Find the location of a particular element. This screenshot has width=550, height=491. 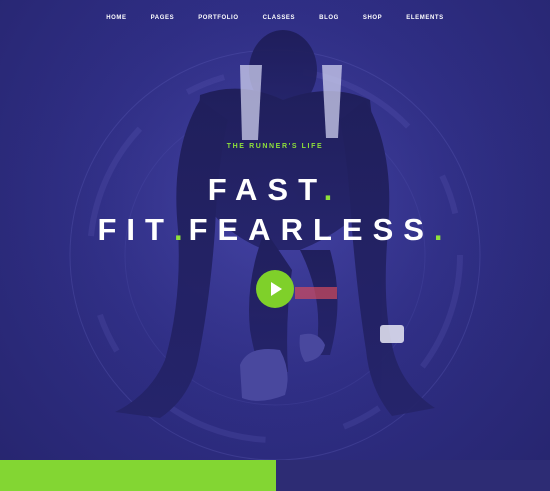

nav-item-pages: PAGES is located at coordinates (163, 18).